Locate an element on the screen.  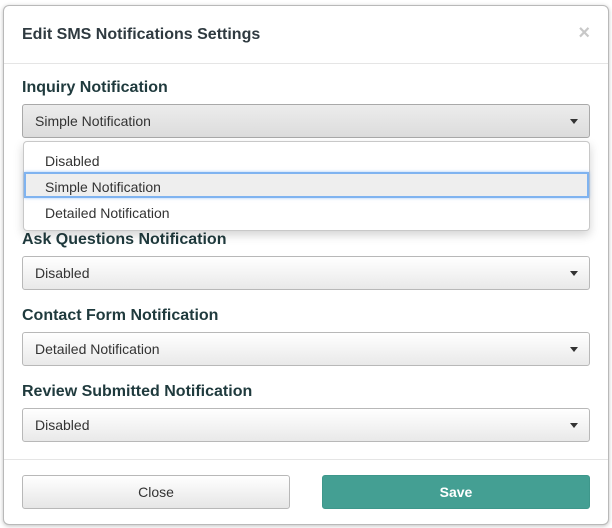
inquiry-notification-select: Simple Notification is located at coordinates (306, 121).